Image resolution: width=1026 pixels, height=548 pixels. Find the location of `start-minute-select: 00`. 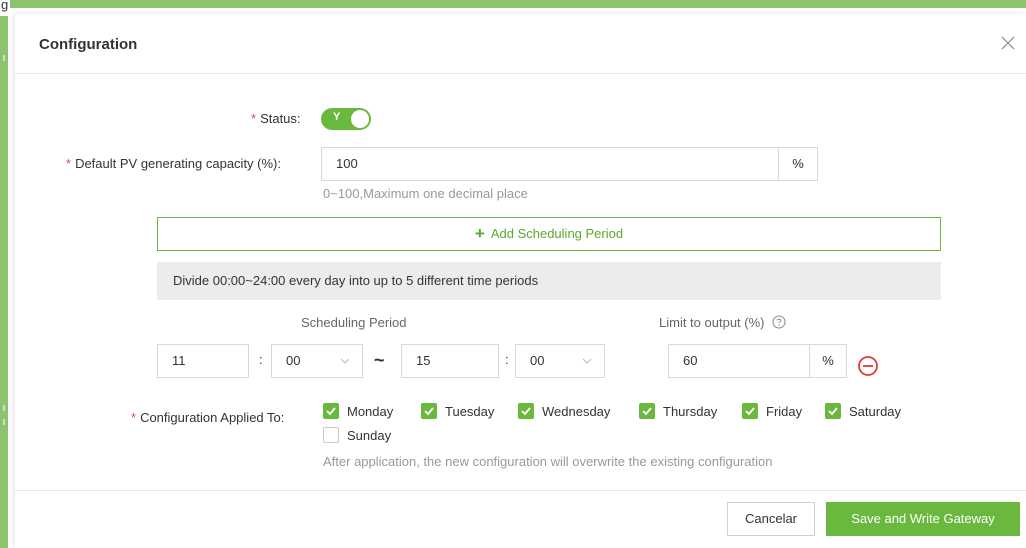

start-minute-select: 00 is located at coordinates (317, 361).